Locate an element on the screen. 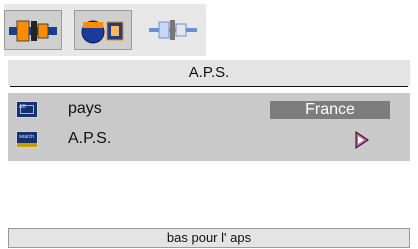 This screenshot has height=249, width=418. menu-item-pays: AB pays France is located at coordinates (209, 110).